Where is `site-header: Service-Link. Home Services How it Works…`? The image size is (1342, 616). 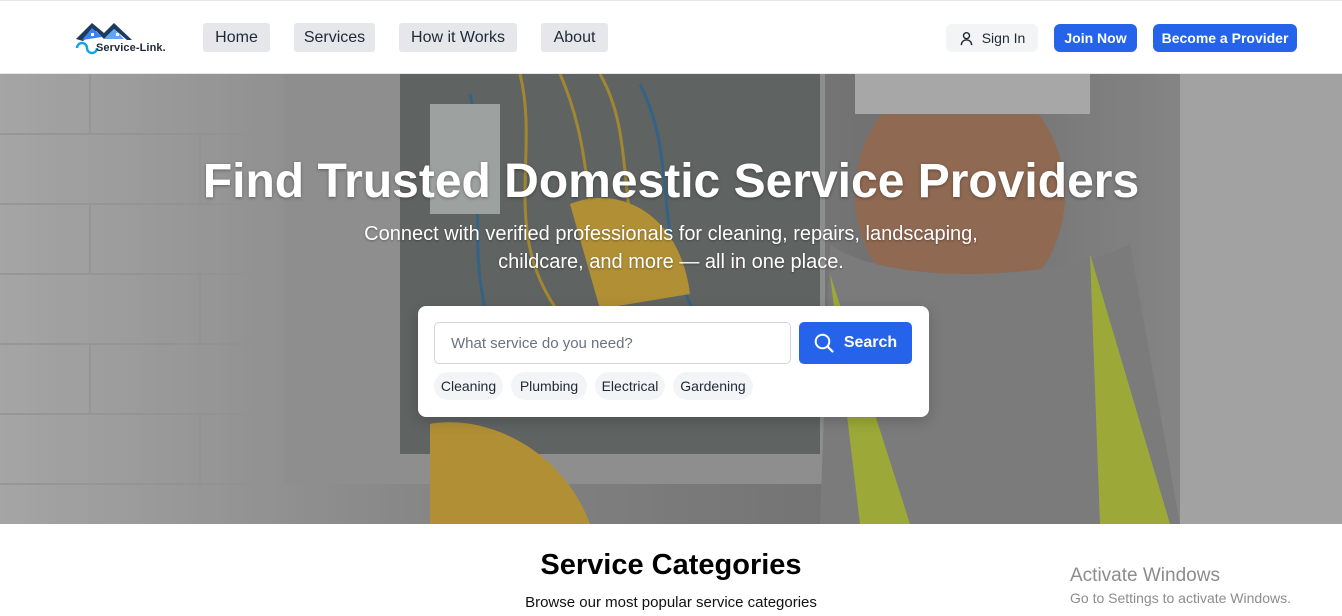 site-header: Service-Link. Home Services How it Works… is located at coordinates (671, 37).